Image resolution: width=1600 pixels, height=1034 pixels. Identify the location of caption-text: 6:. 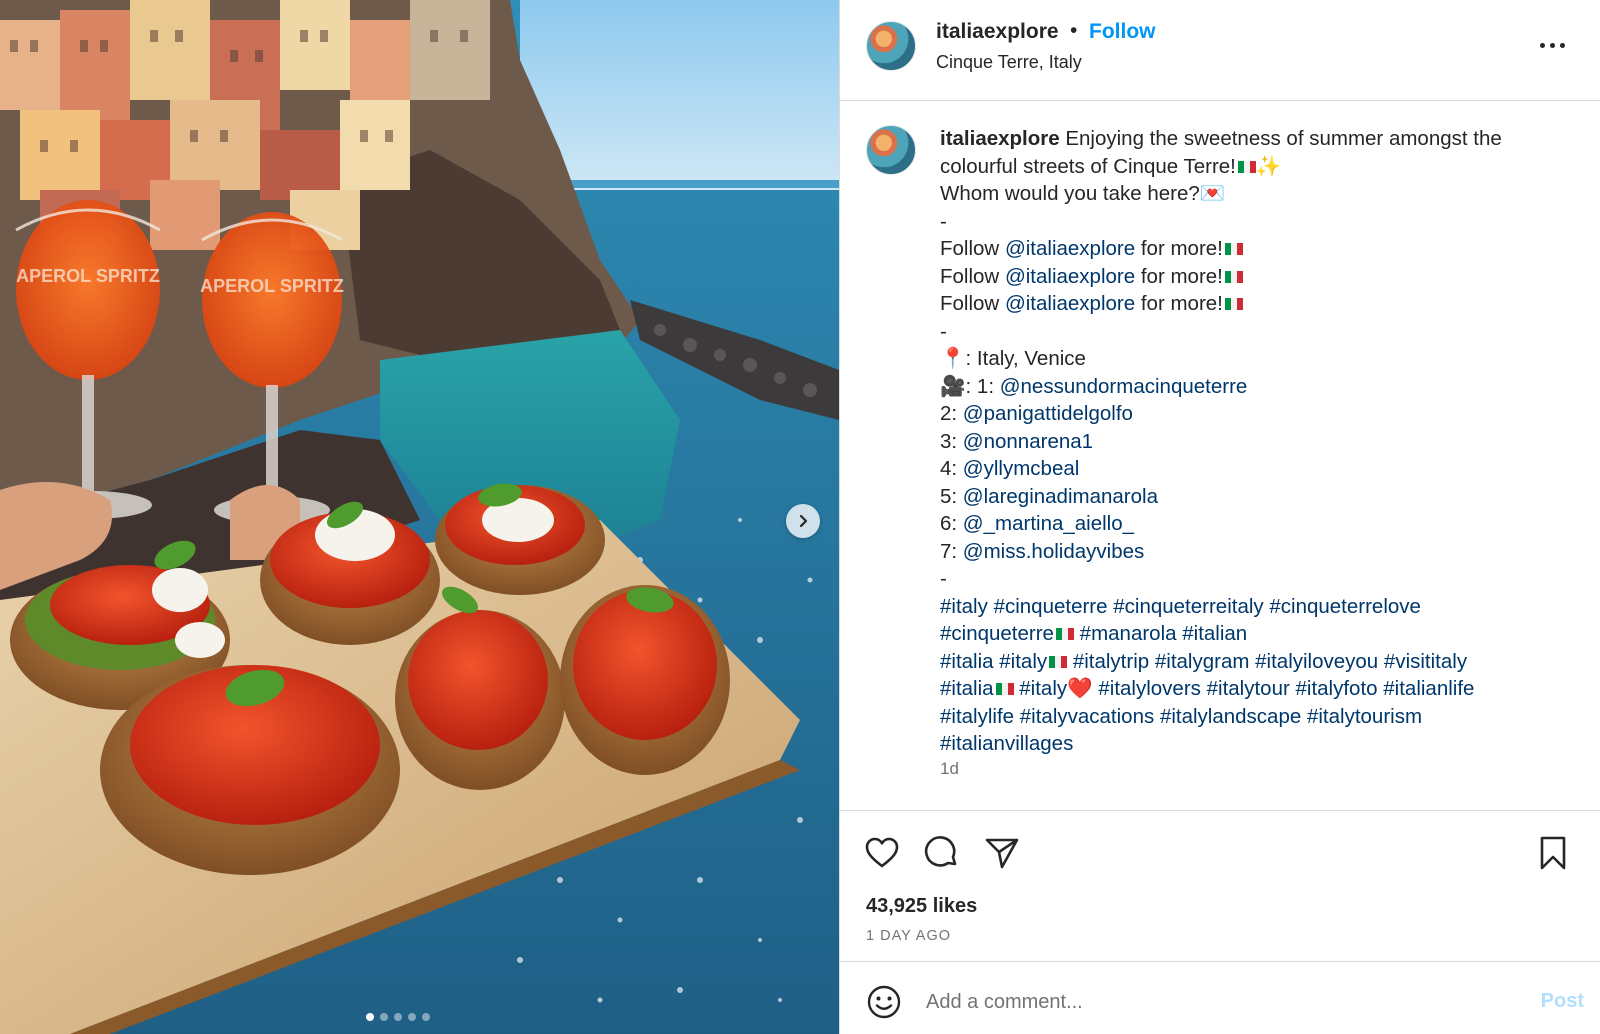
(951, 523).